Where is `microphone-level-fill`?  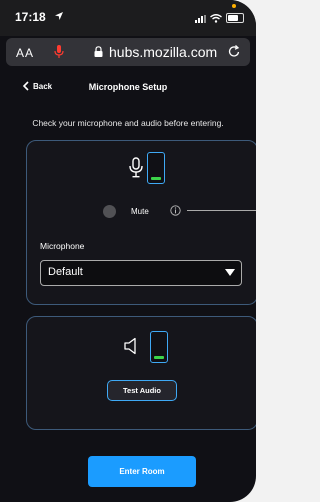 microphone-level-fill is located at coordinates (156, 178).